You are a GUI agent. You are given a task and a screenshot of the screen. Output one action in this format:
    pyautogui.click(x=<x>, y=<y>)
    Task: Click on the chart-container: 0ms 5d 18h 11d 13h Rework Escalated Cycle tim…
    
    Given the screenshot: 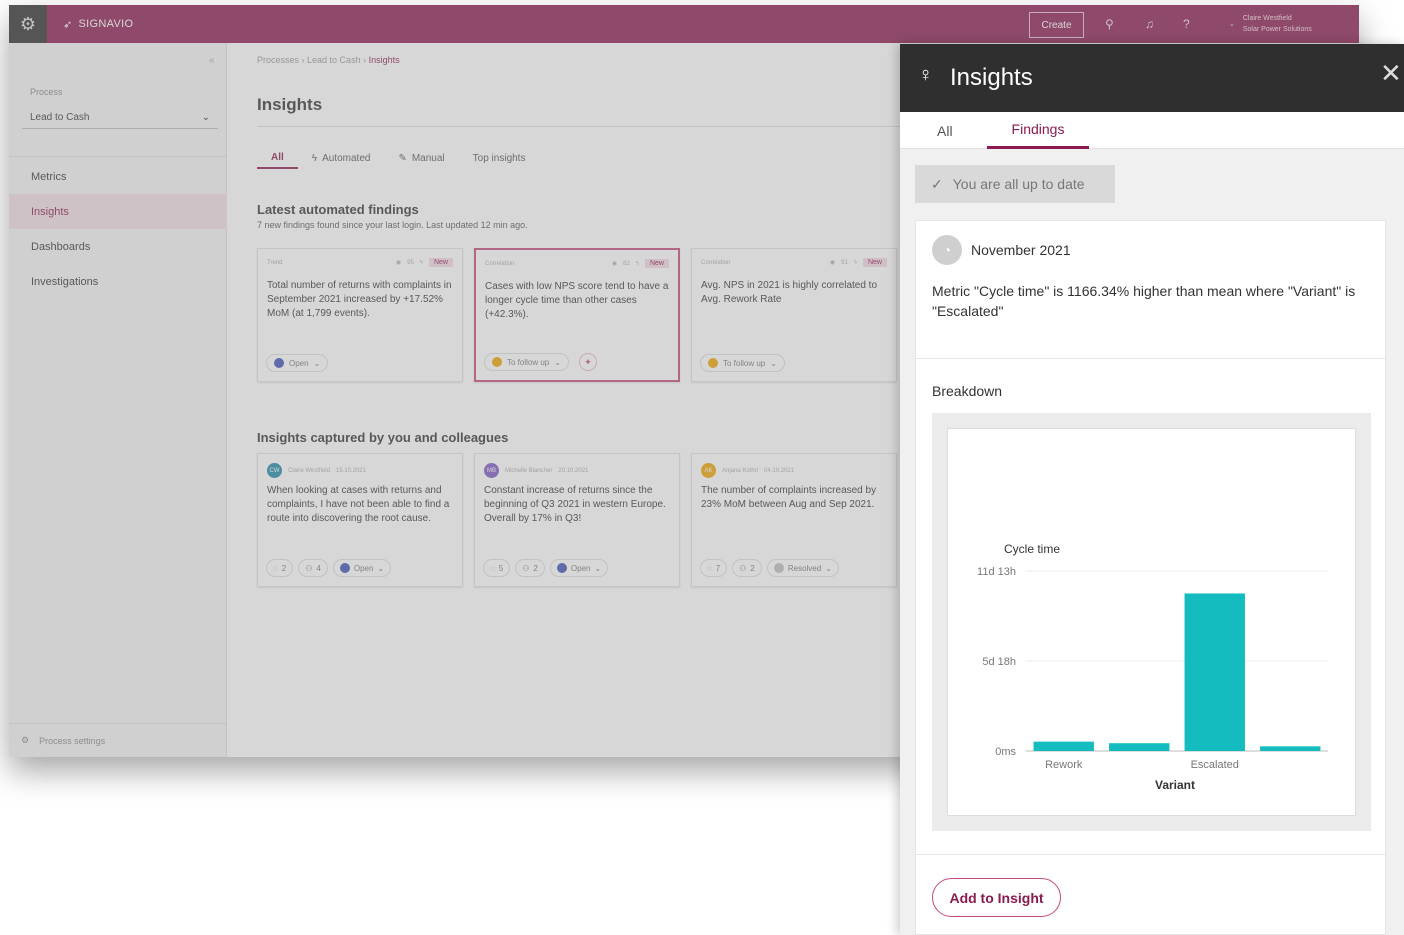 What is the action you would take?
    pyautogui.click(x=1151, y=622)
    